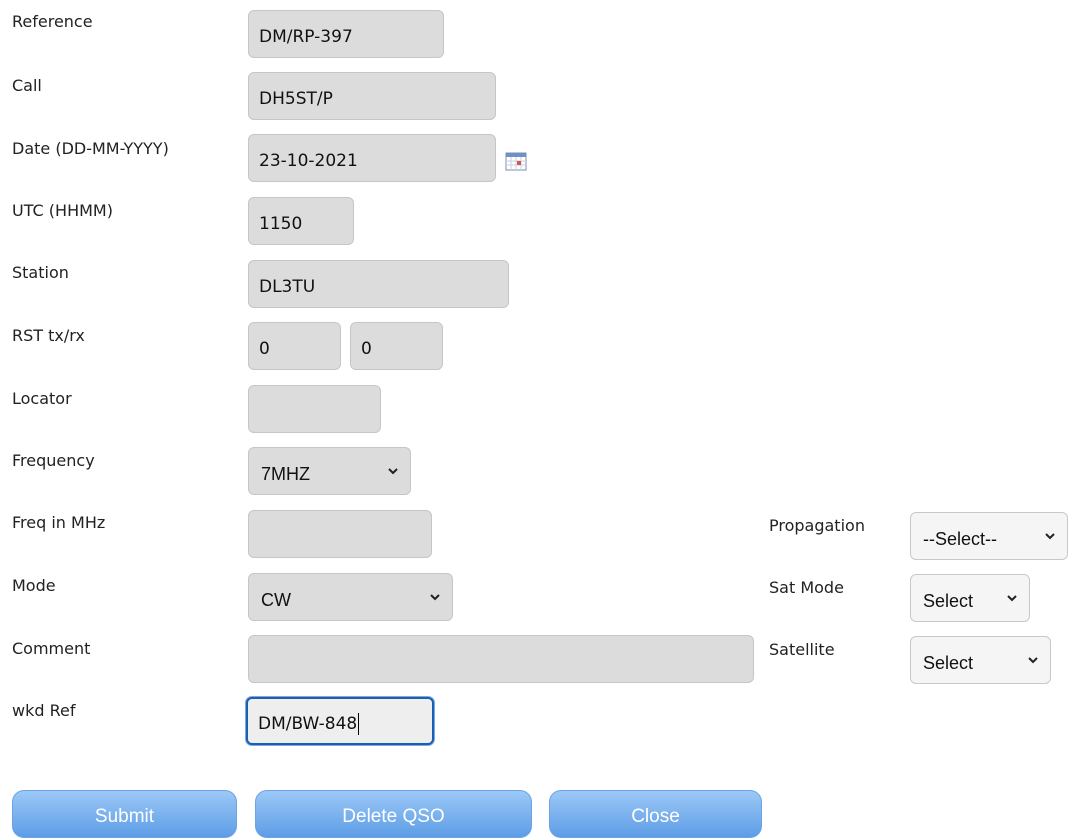 The height and width of the screenshot is (840, 1069). I want to click on propagation-selected: --Select--, so click(960, 538).